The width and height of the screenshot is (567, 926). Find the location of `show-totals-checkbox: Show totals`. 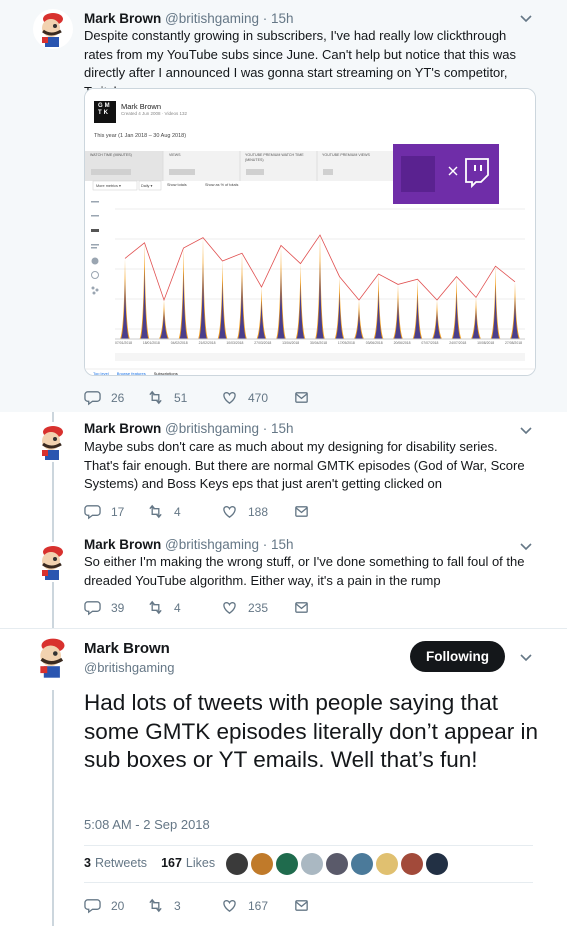

show-totals-checkbox: Show totals is located at coordinates (177, 185).